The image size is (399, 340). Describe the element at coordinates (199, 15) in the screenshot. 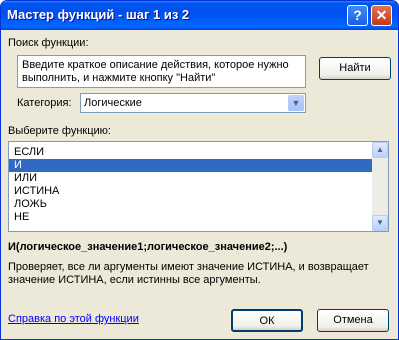

I see `title-bar: Мастер функций - шаг 1 из 2 ? ✕` at that location.